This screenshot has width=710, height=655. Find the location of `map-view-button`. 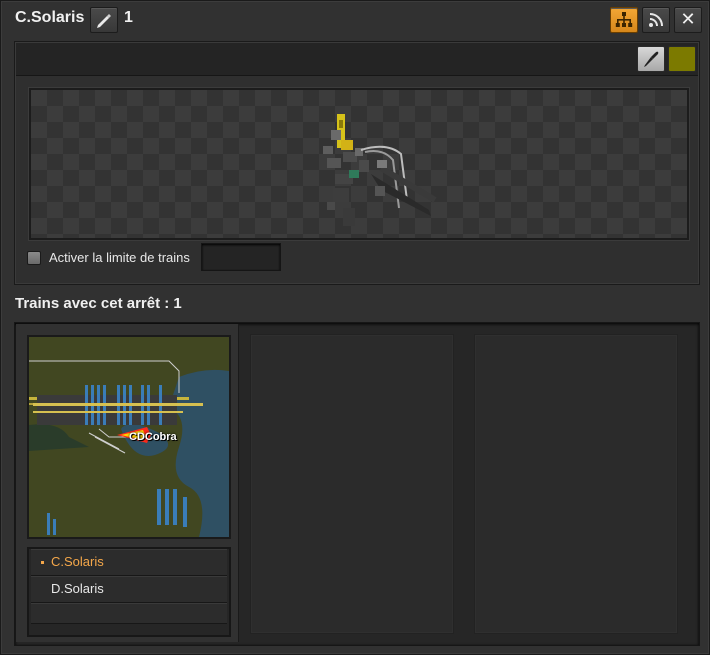

map-view-button is located at coordinates (624, 20).